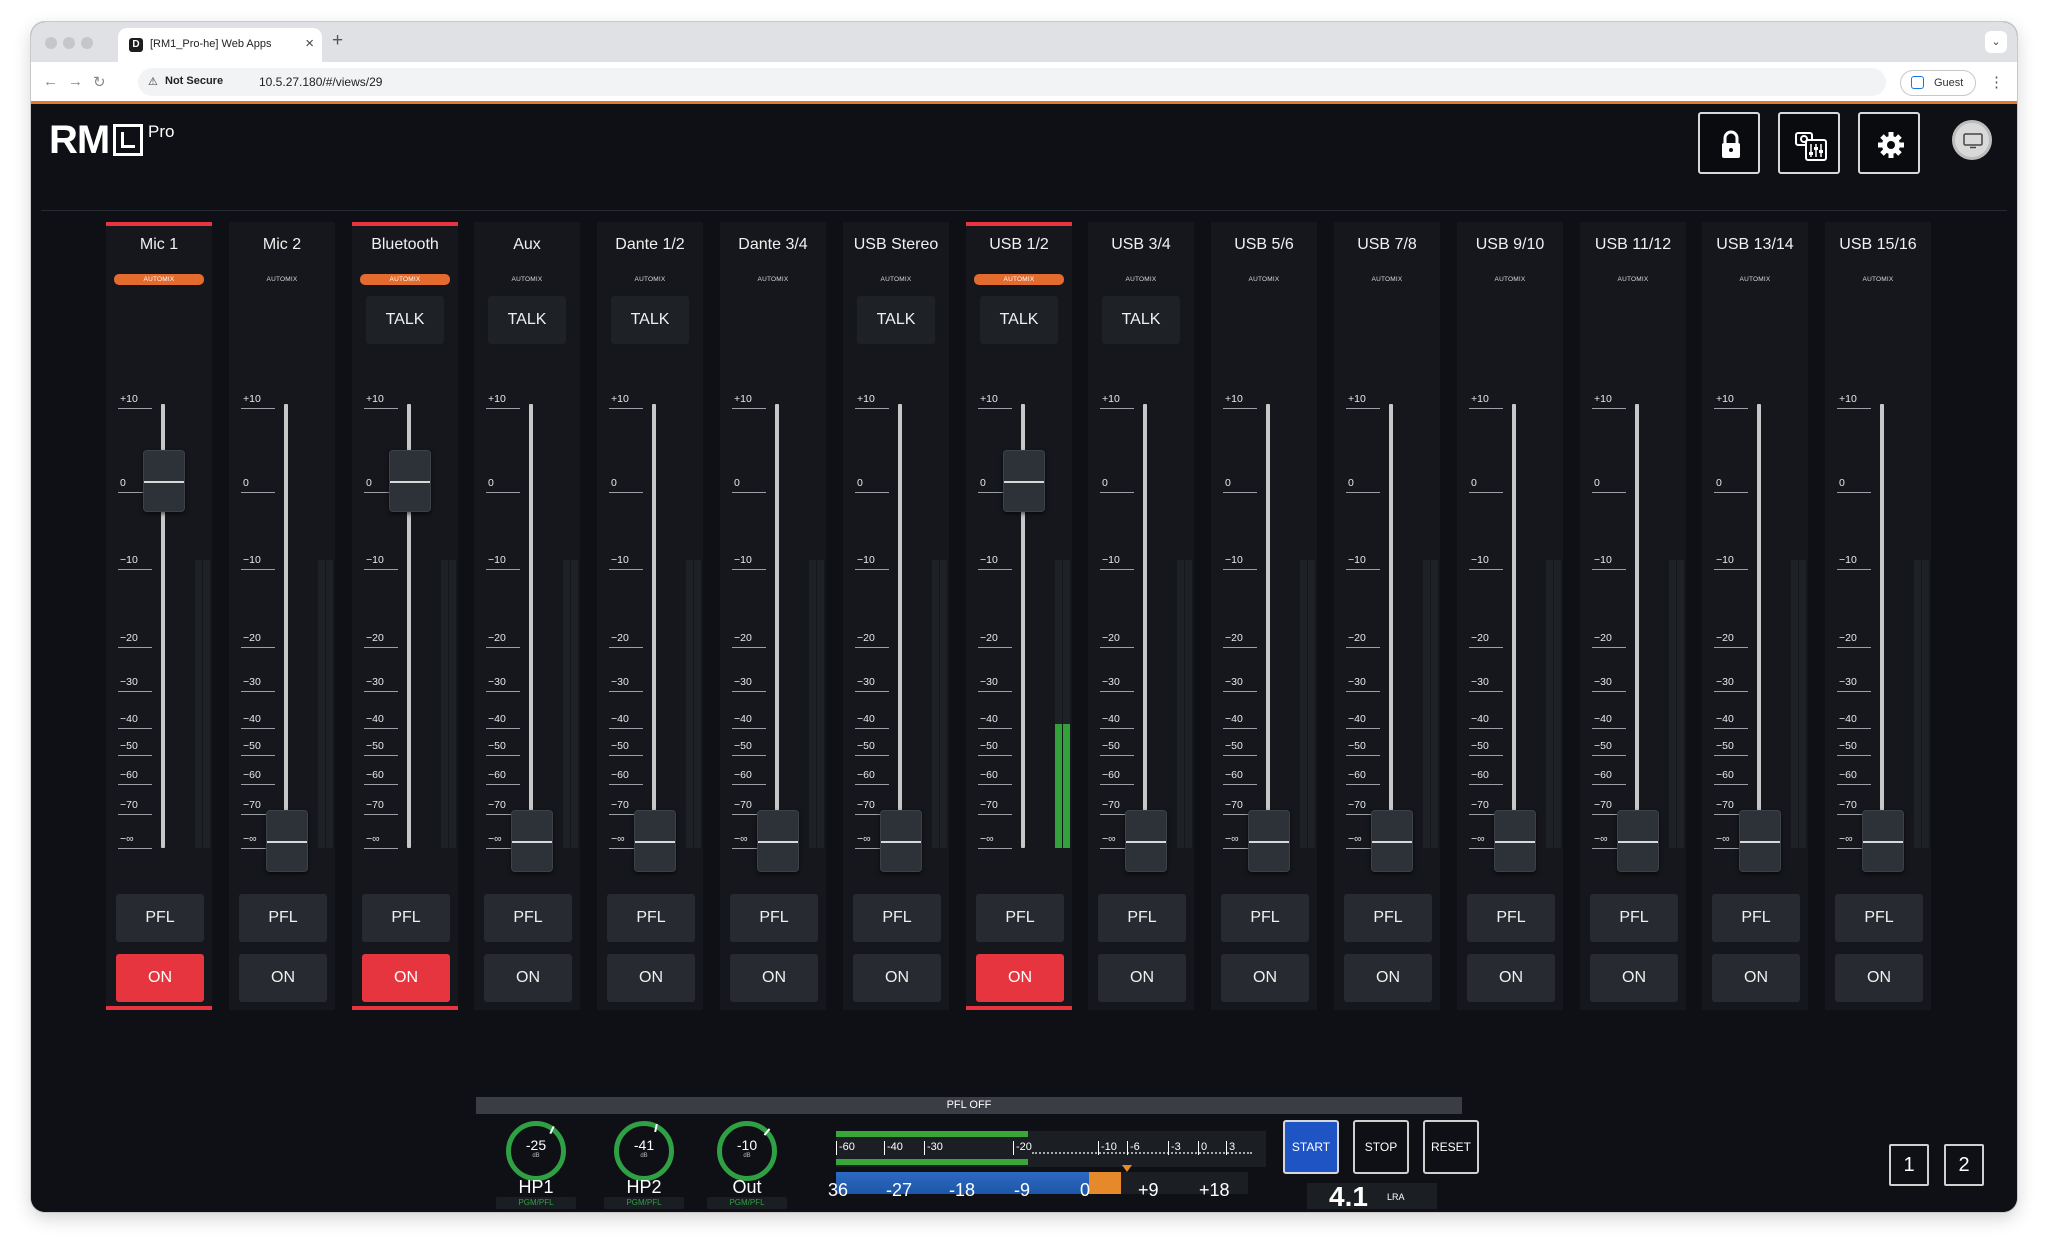 The width and height of the screenshot is (2048, 1247). What do you see at coordinates (1387, 245) in the screenshot?
I see `channel-name: USB 7/8` at bounding box center [1387, 245].